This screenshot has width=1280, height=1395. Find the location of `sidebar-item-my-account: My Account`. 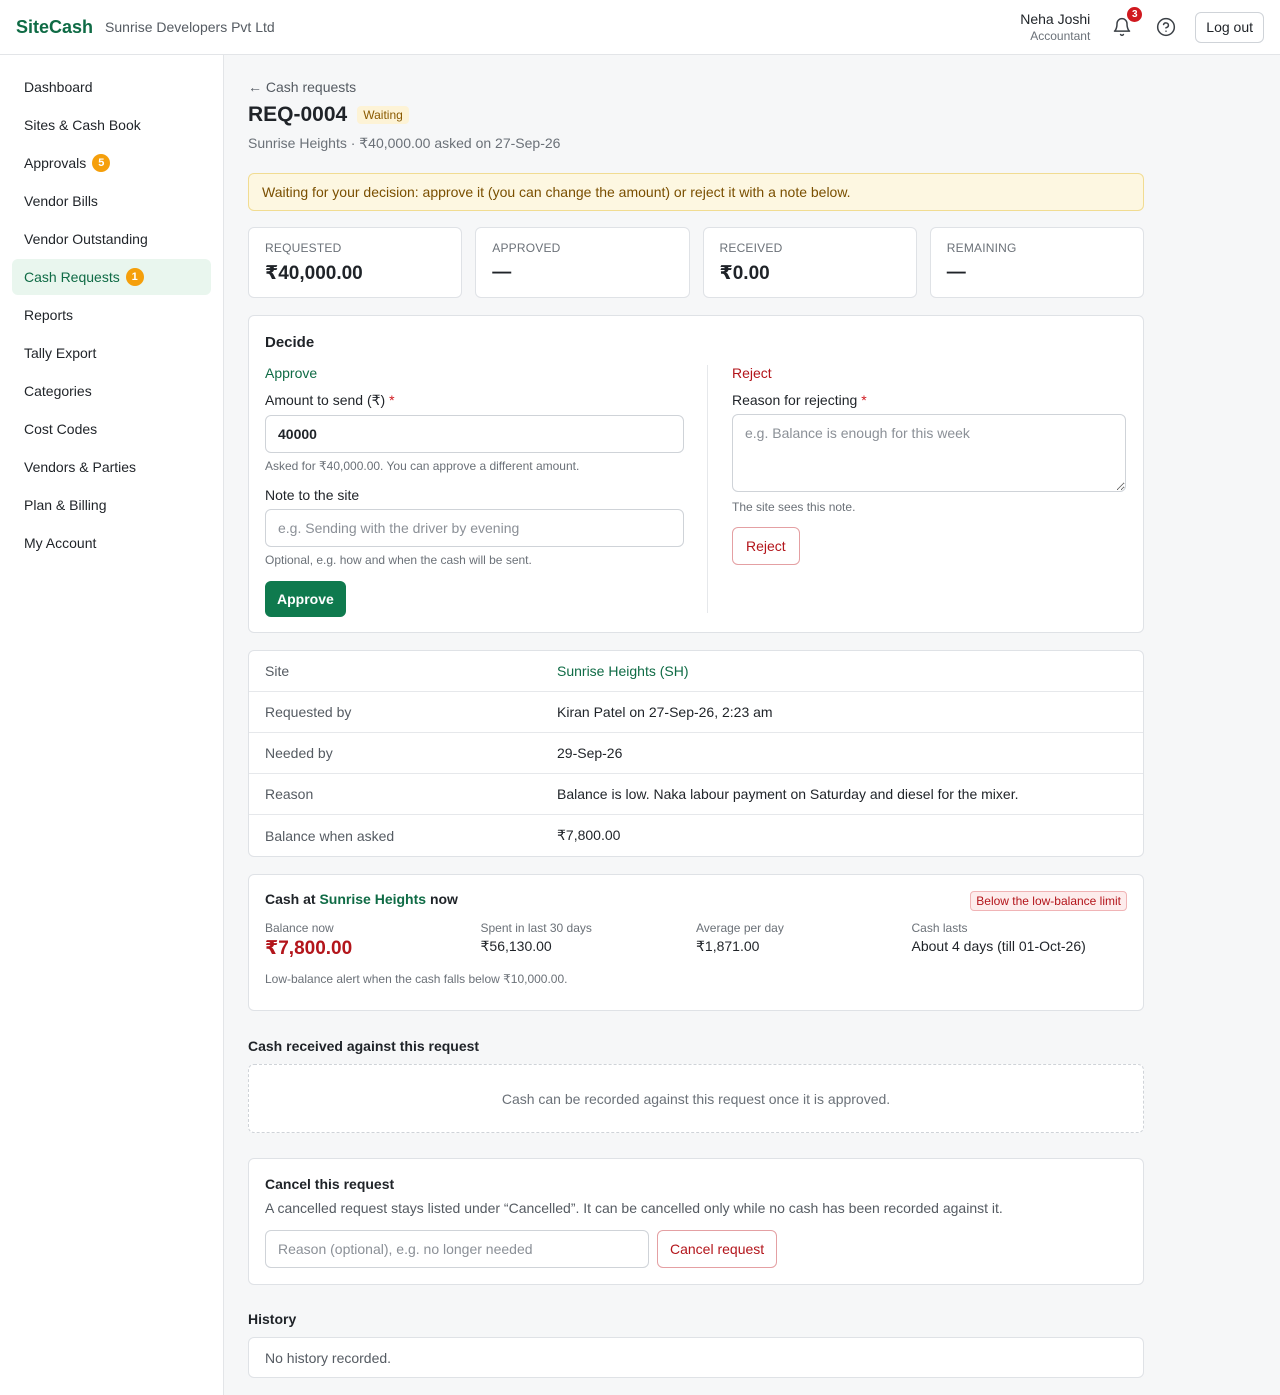

sidebar-item-my-account: My Account is located at coordinates (111, 543).